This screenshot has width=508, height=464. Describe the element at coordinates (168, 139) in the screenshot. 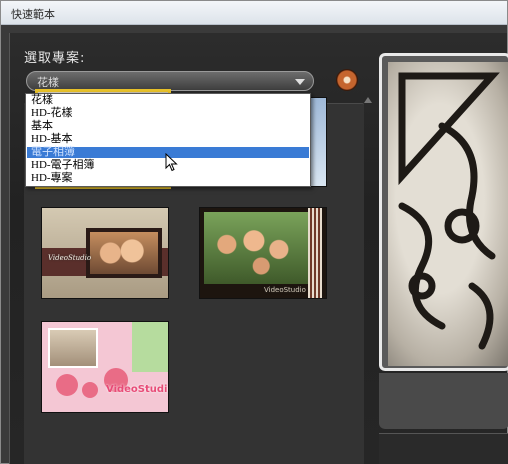

I see `dropdown-option: HD-基本` at that location.